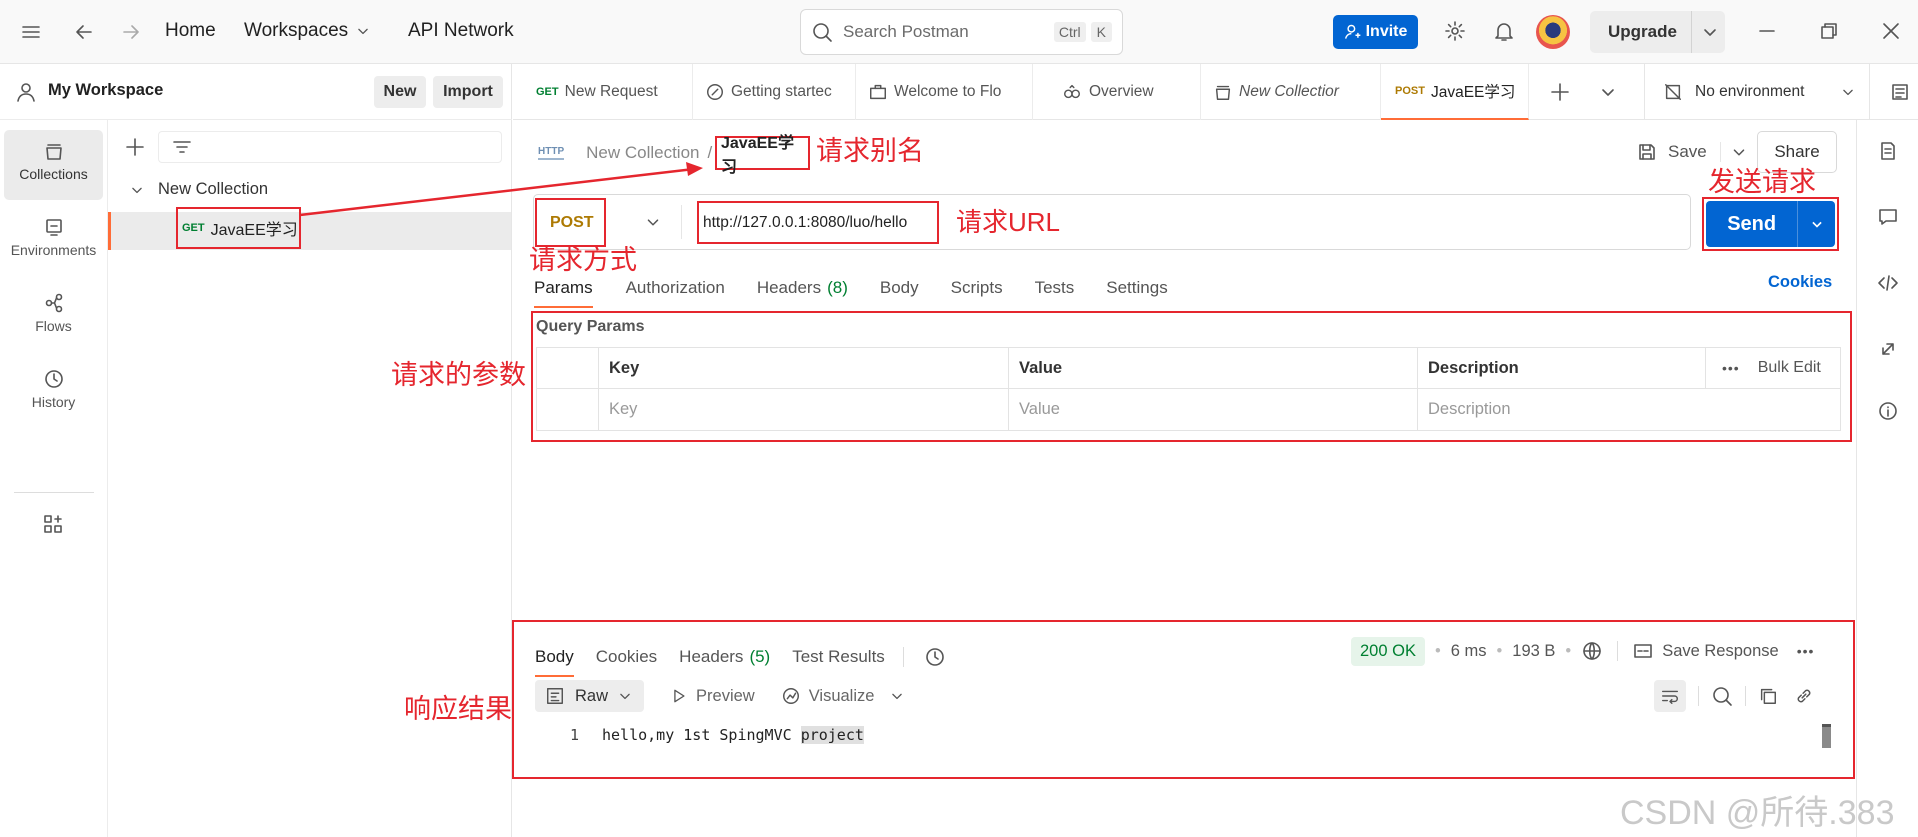  I want to click on response-time: 6 ms, so click(1469, 651).